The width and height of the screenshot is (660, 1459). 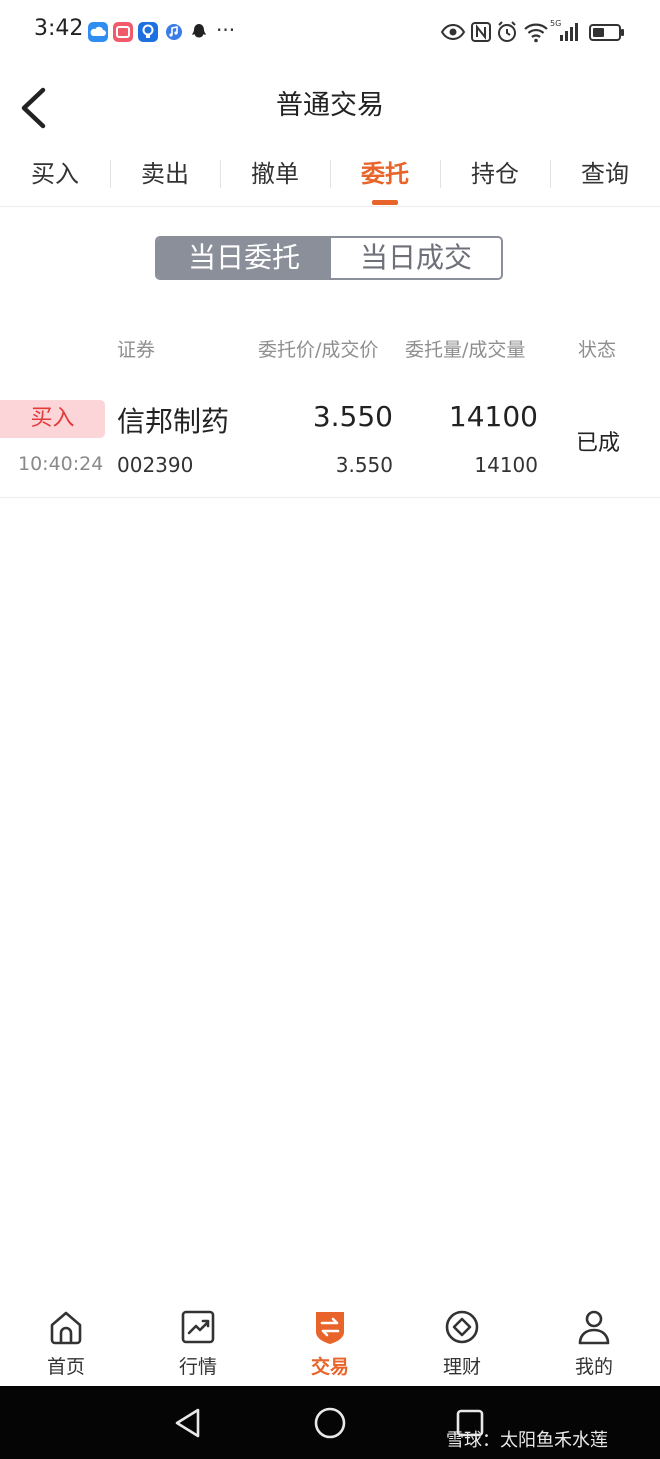 I want to click on nav-home-label: 首页, so click(x=65, y=1367).